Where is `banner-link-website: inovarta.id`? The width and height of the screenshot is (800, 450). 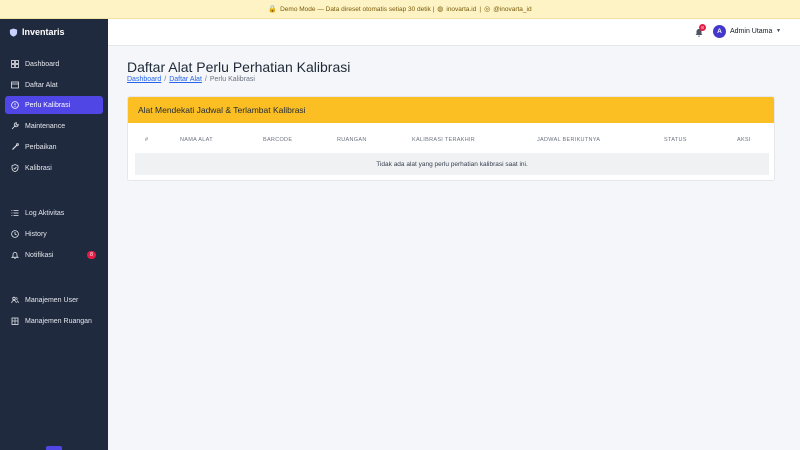 banner-link-website: inovarta.id is located at coordinates (461, 9).